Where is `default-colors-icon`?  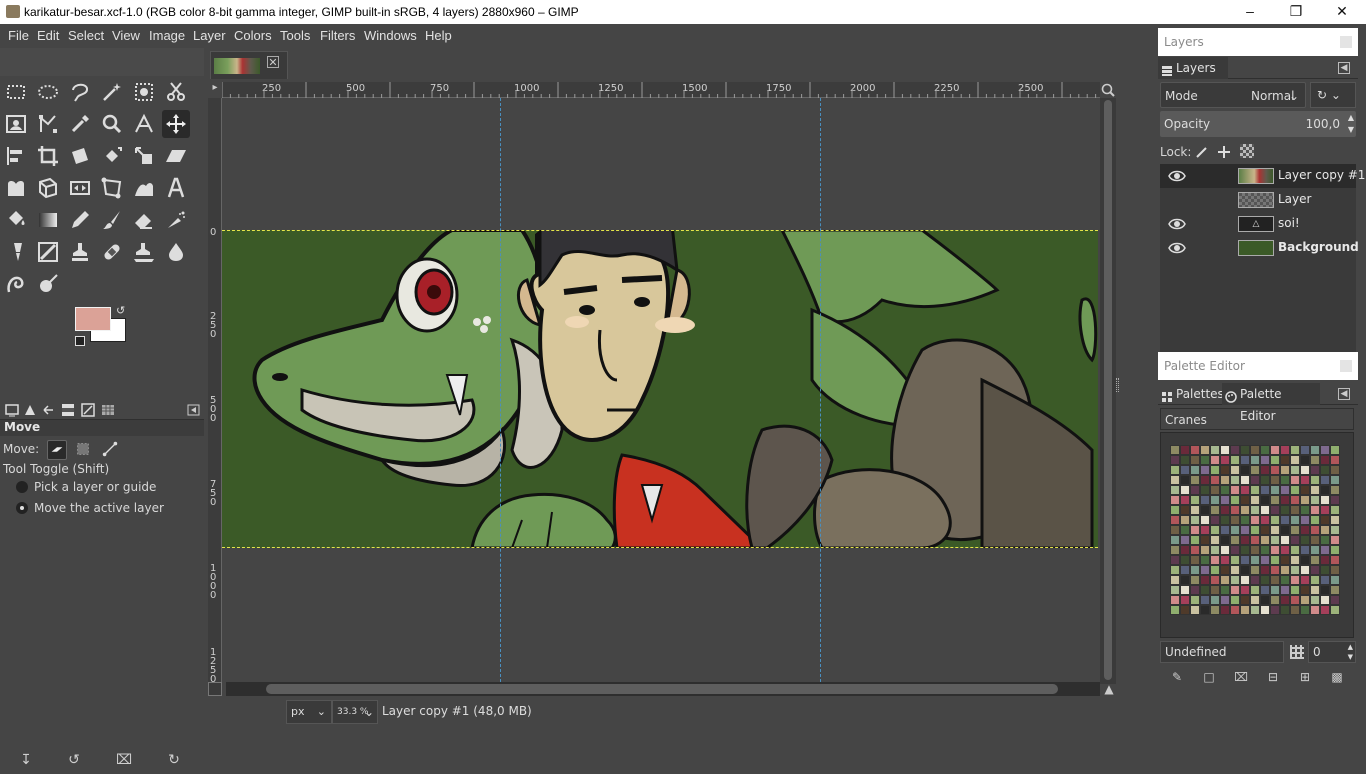
default-colors-icon is located at coordinates (80, 341).